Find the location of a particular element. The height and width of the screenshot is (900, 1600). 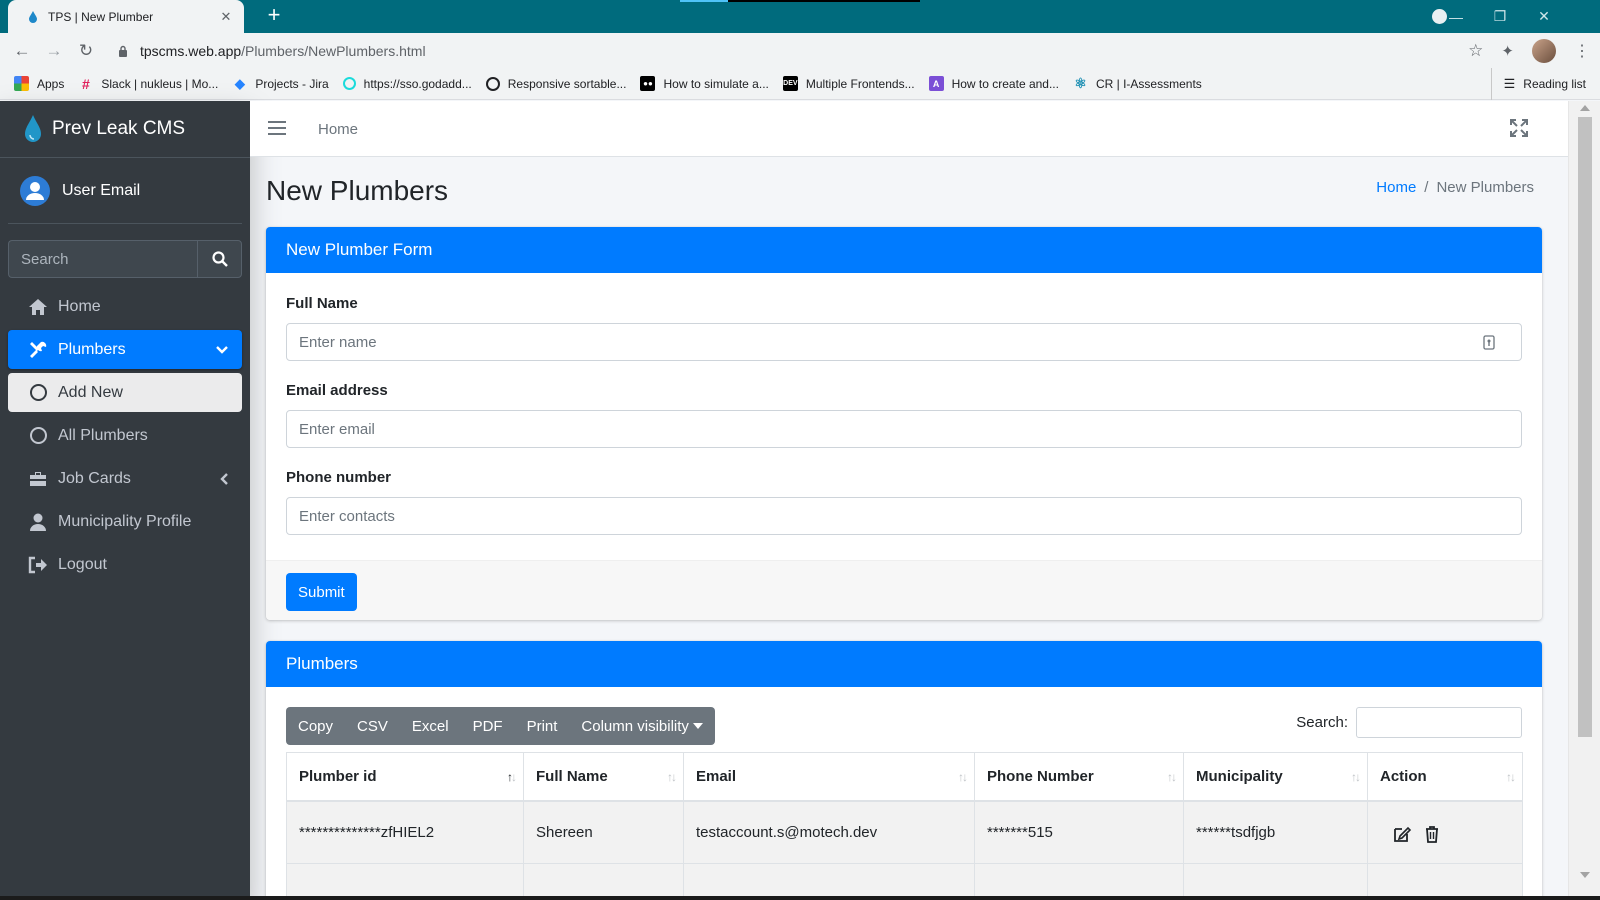

full-name-label: Full Name is located at coordinates (322, 303).